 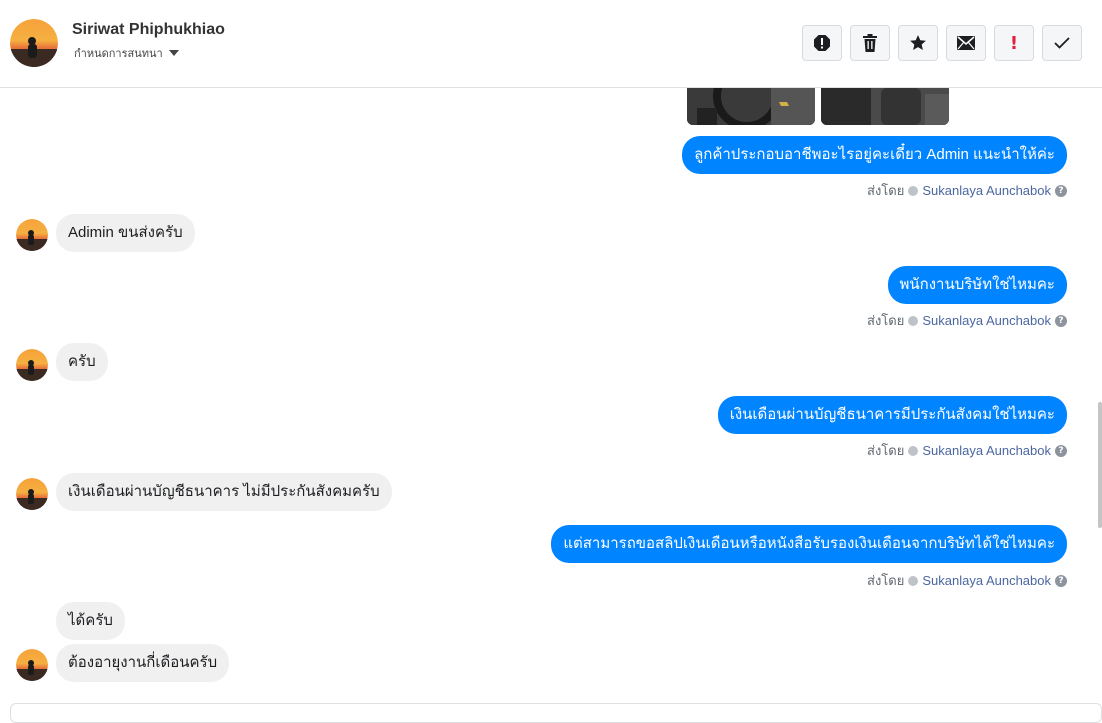 I want to click on conversation-toolbar: !, so click(x=942, y=43).